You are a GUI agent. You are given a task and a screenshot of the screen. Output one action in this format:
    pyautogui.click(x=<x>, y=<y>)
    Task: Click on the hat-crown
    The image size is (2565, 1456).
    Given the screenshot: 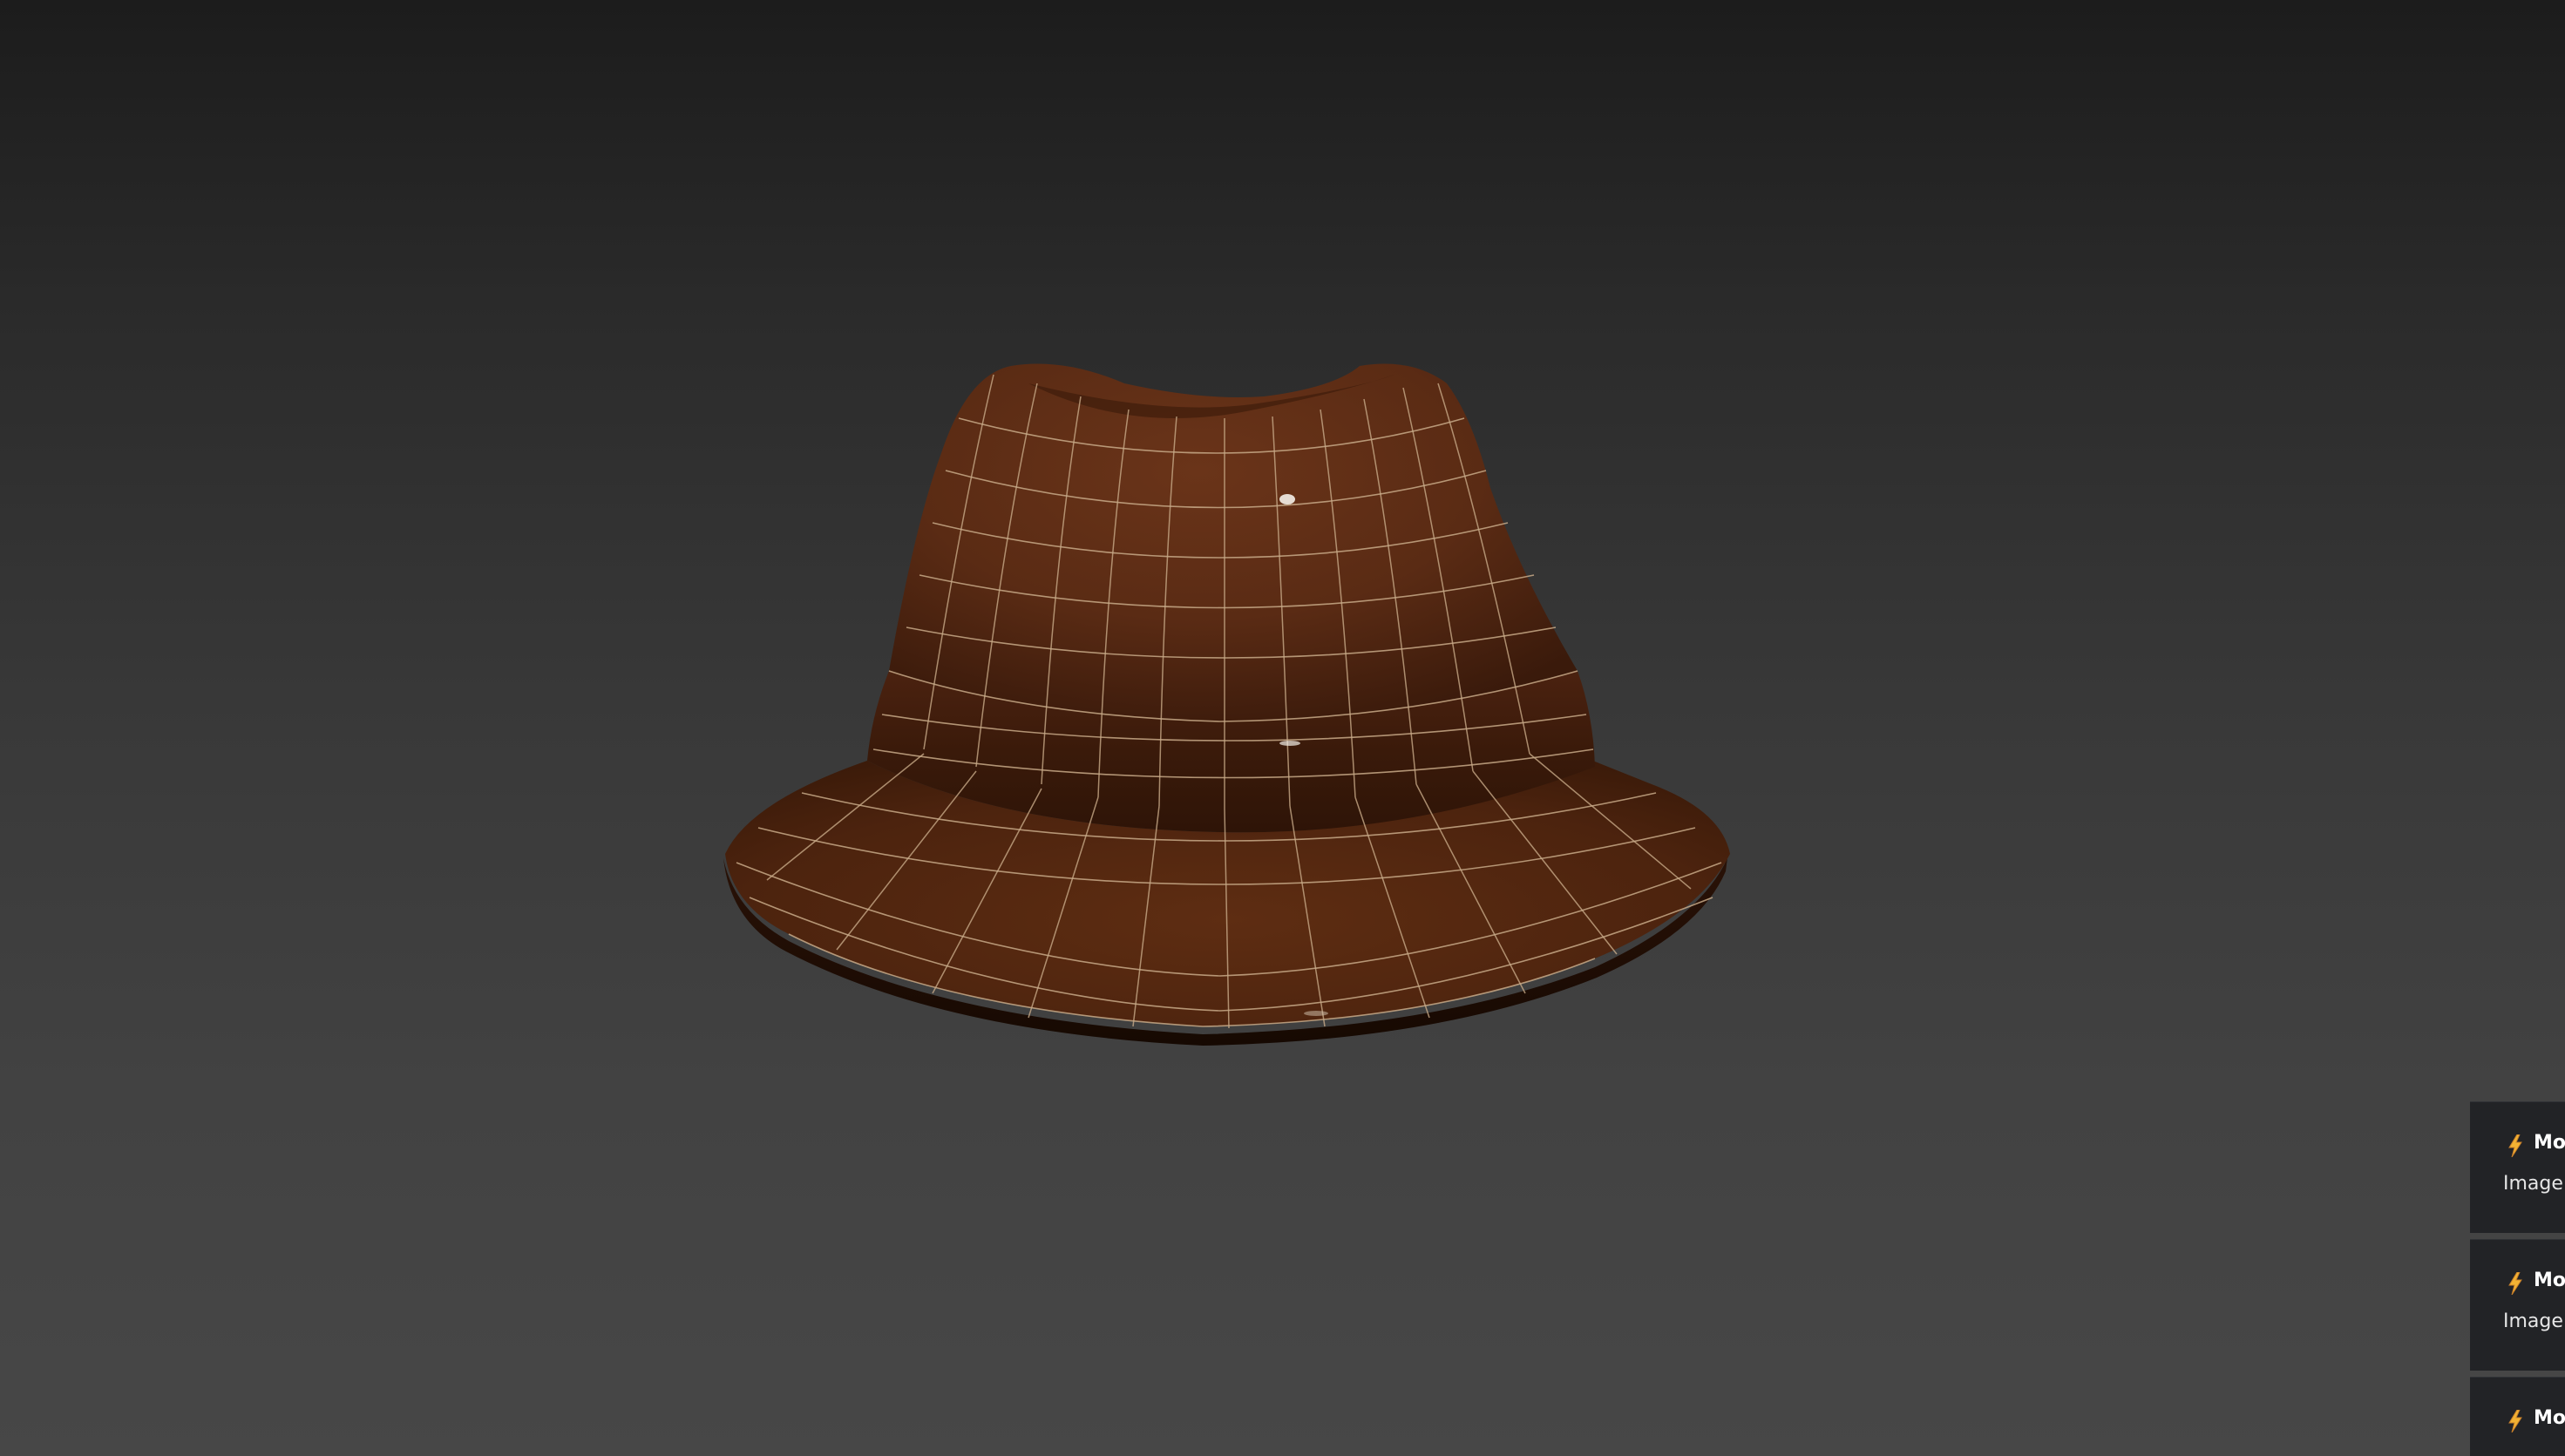 What is the action you would take?
    pyautogui.click(x=1233, y=542)
    